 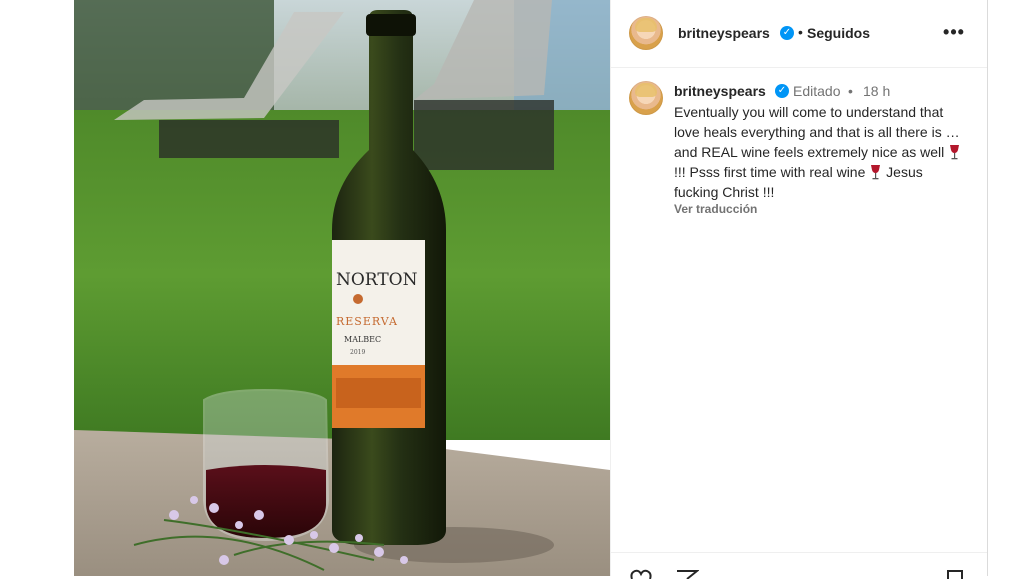 What do you see at coordinates (687, 574) in the screenshot?
I see `send-icon` at bounding box center [687, 574].